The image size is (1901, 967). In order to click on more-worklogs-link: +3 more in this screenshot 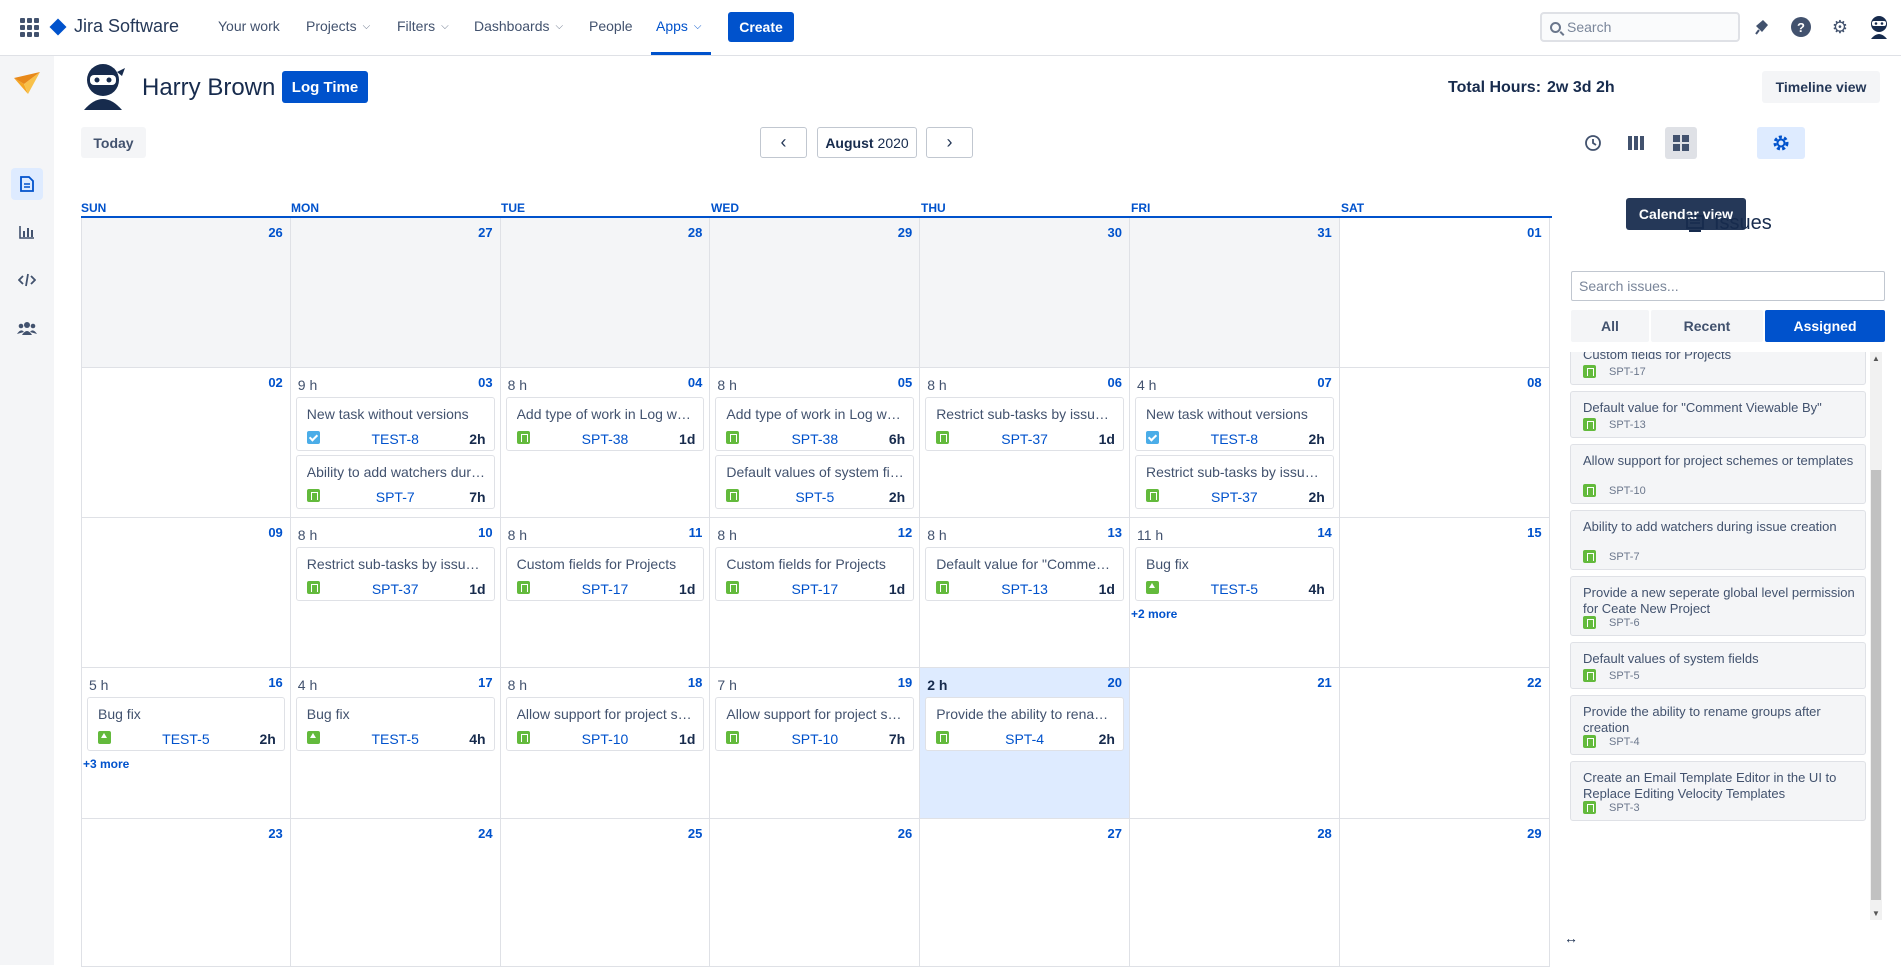, I will do `click(106, 764)`.